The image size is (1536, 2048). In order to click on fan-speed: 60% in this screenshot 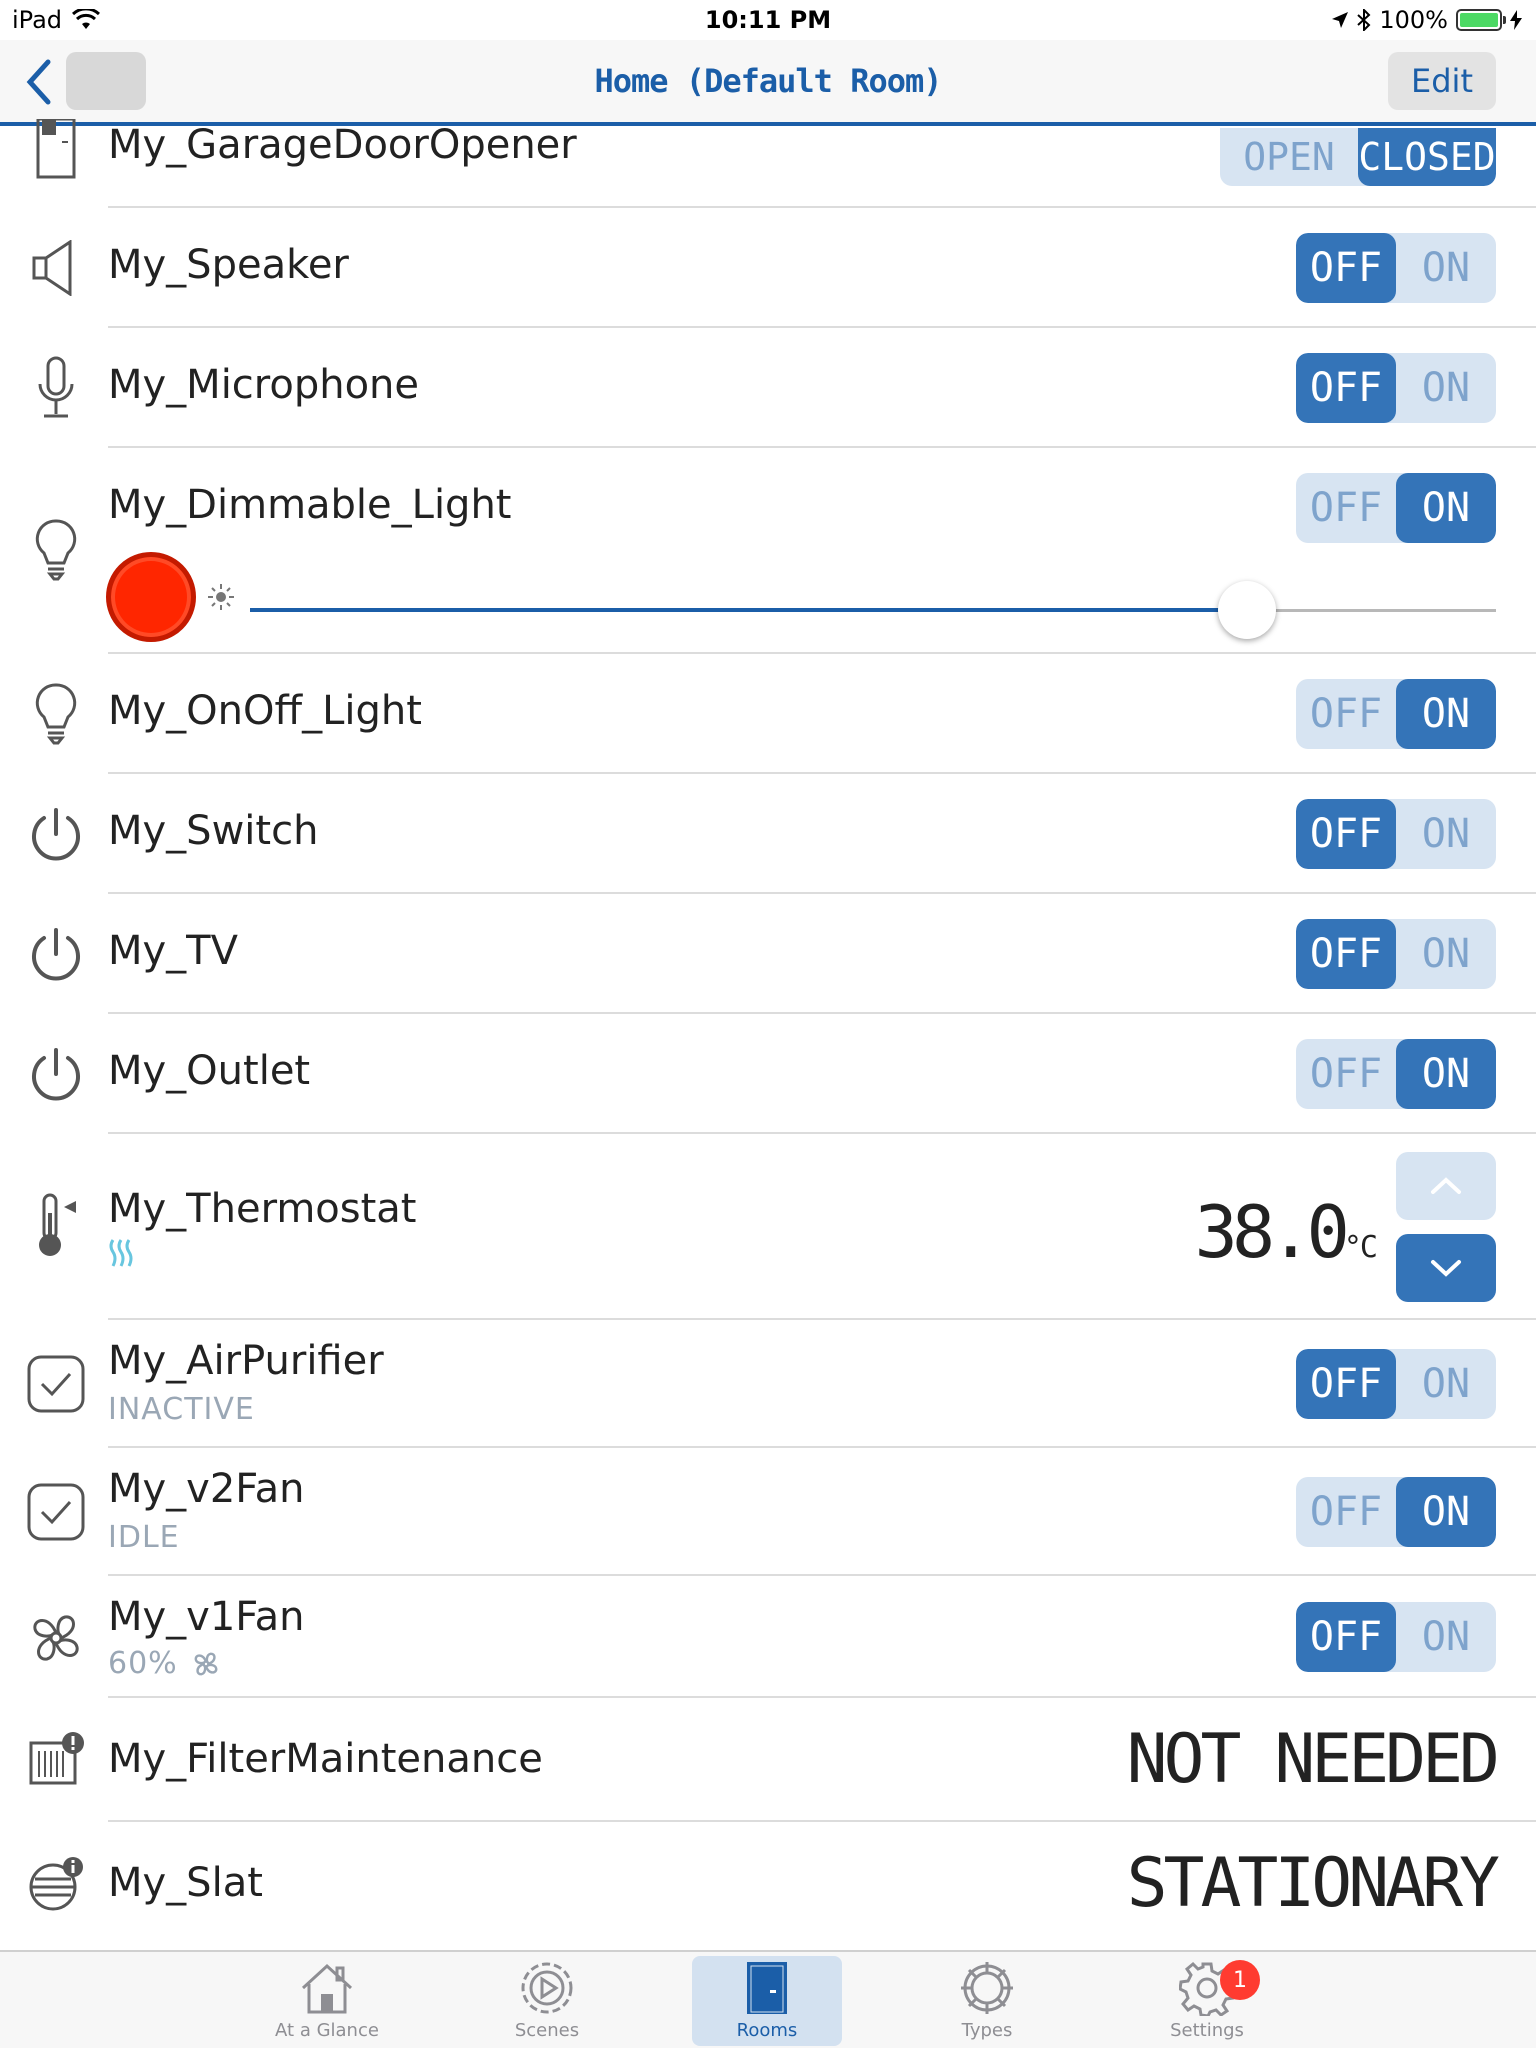, I will do `click(164, 1663)`.